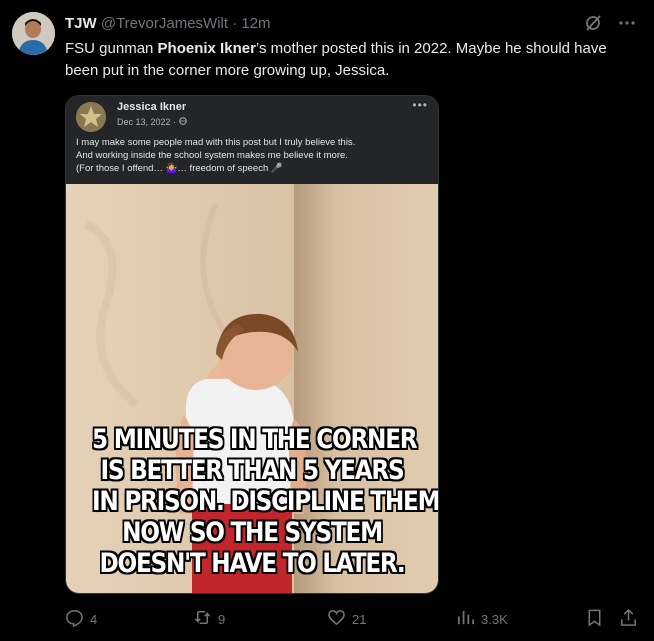 The width and height of the screenshot is (654, 641). I want to click on embedded-author: Jessica Ikner, so click(152, 107).